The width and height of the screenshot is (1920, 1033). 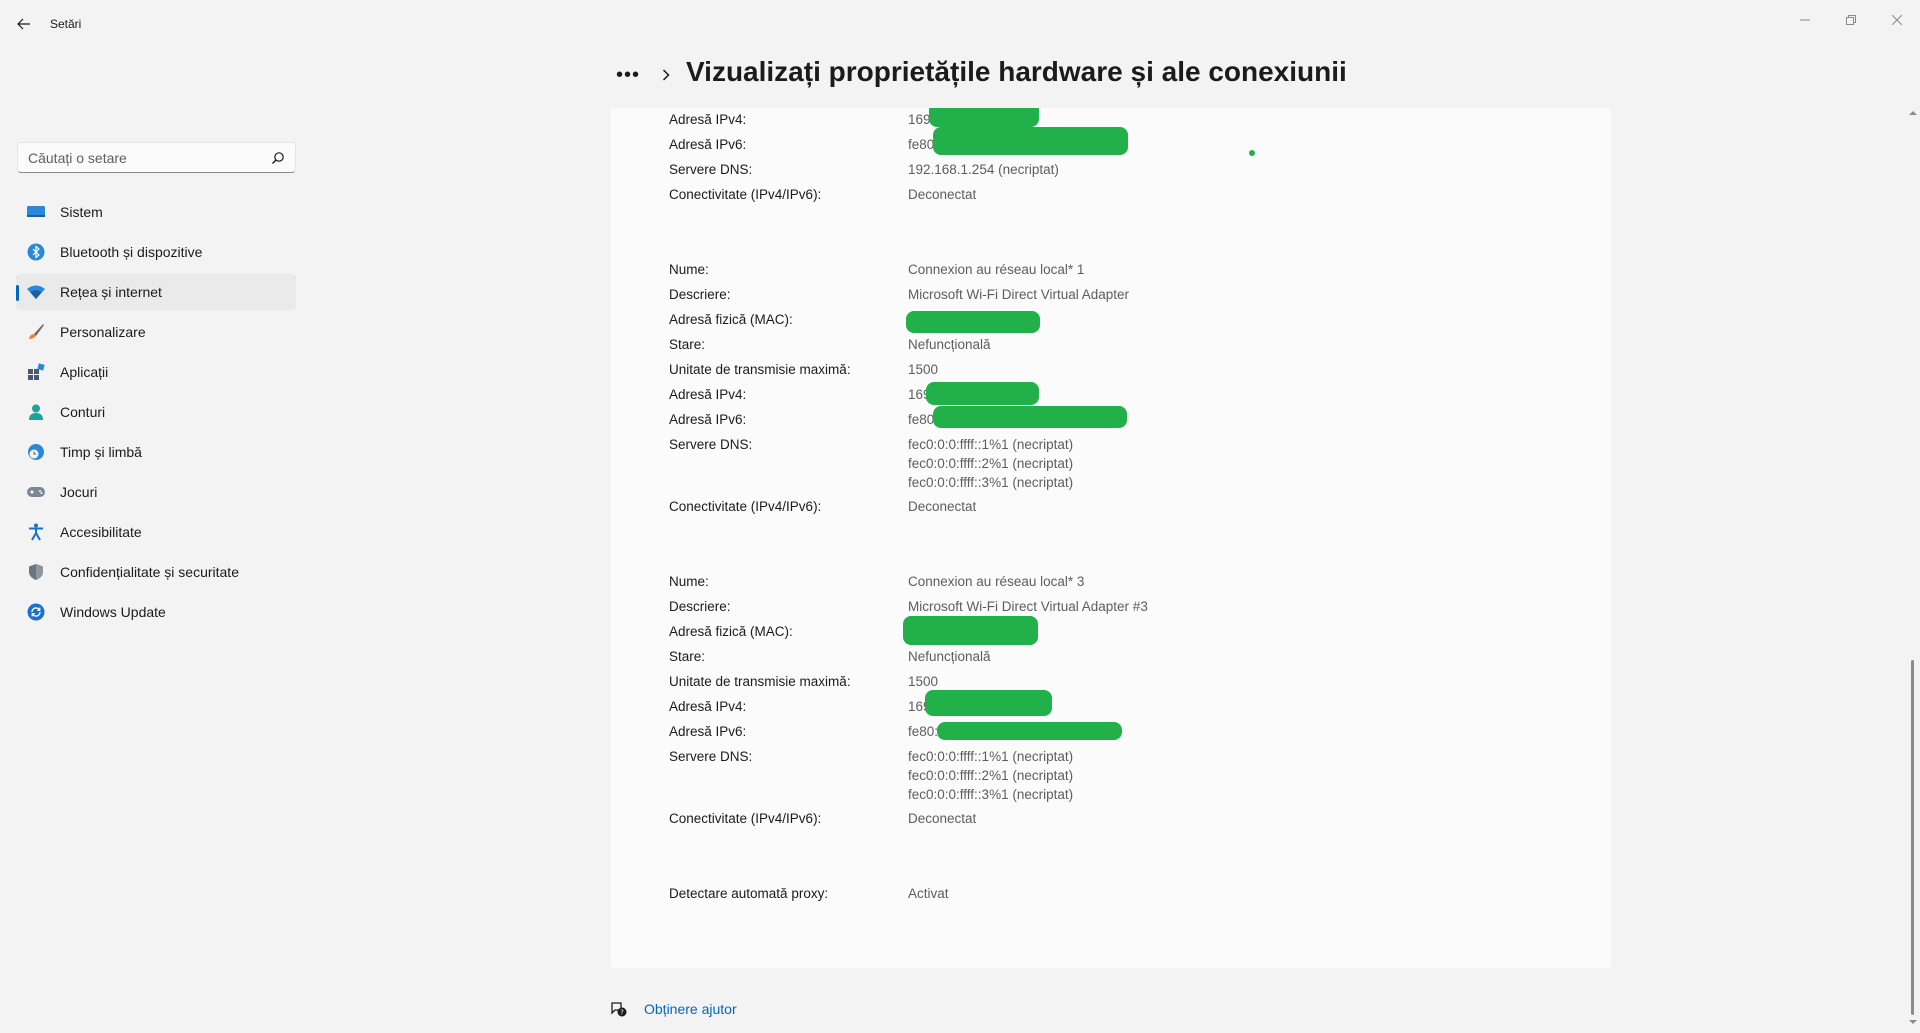 What do you see at coordinates (36, 492) in the screenshot?
I see `gamepad-icon` at bounding box center [36, 492].